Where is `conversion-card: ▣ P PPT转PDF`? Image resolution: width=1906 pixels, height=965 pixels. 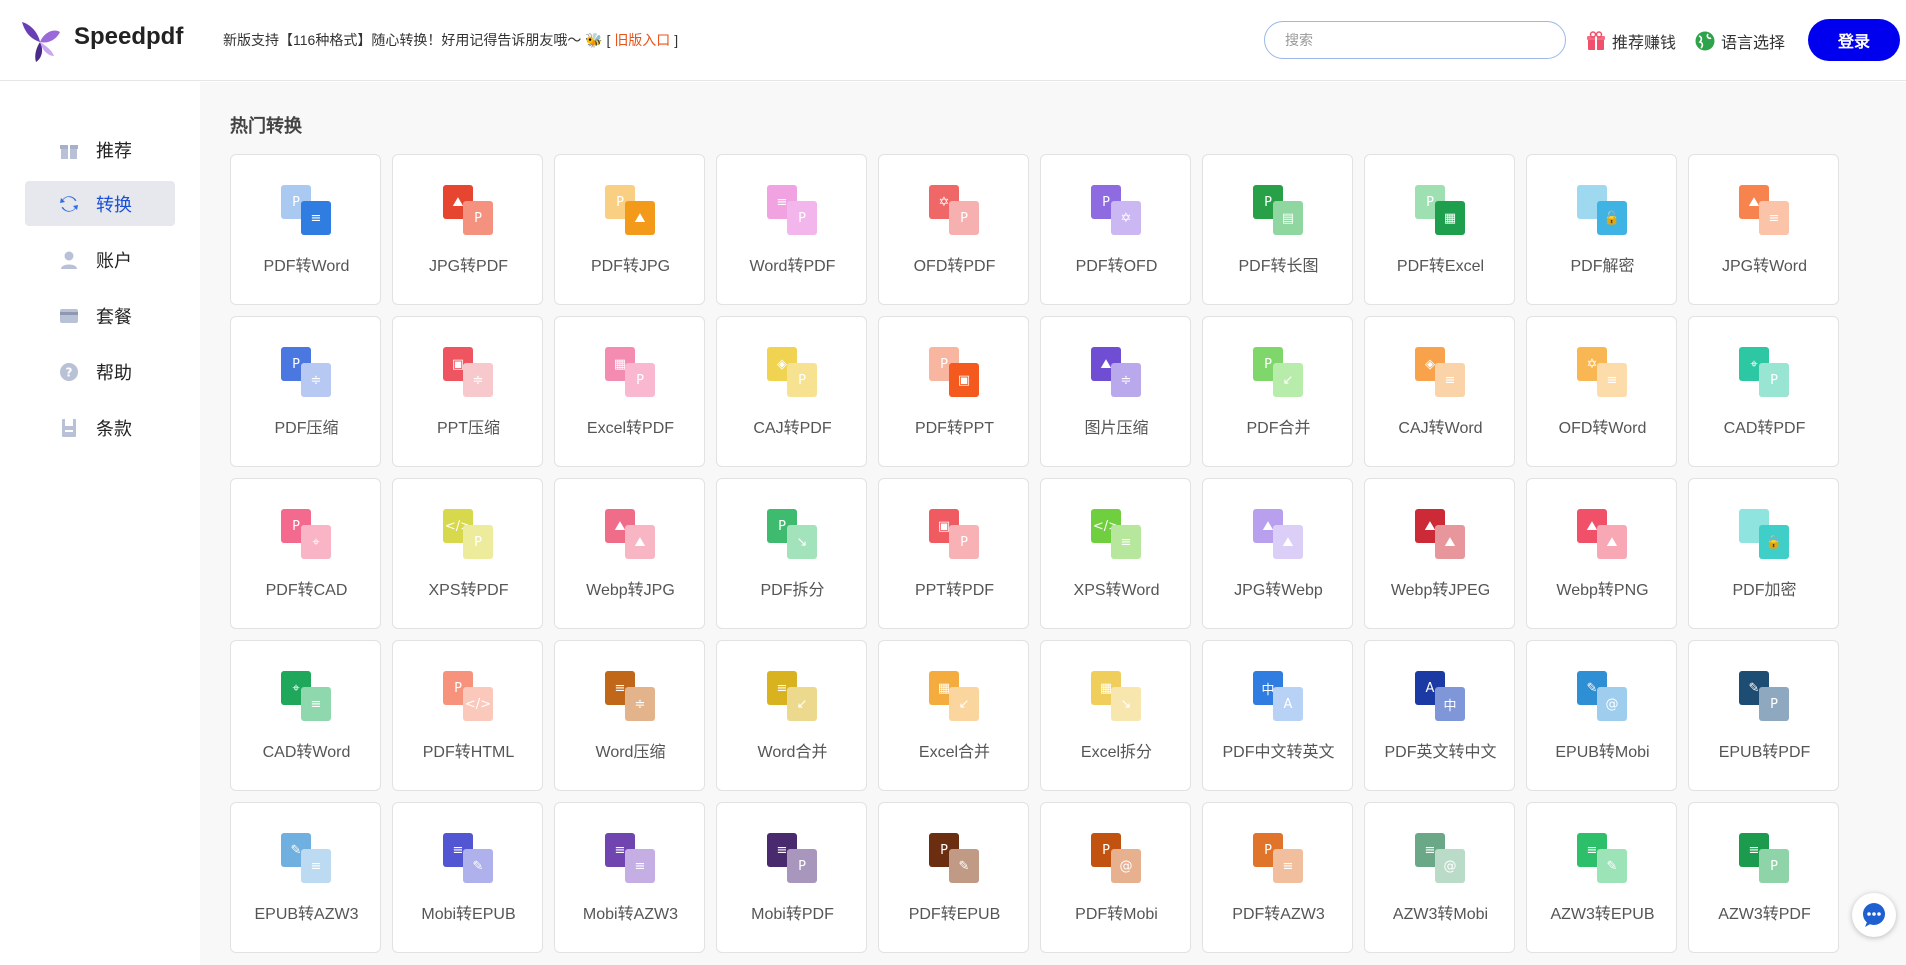 conversion-card: ▣ P PPT转PDF is located at coordinates (953, 553).